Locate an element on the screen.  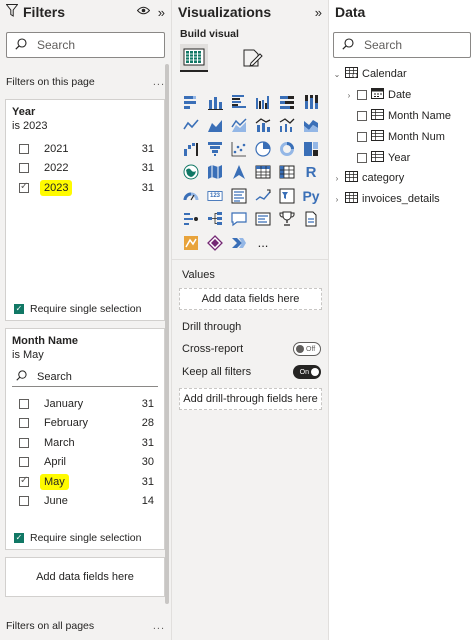
drill-through-label: Drill through is located at coordinates (212, 327).